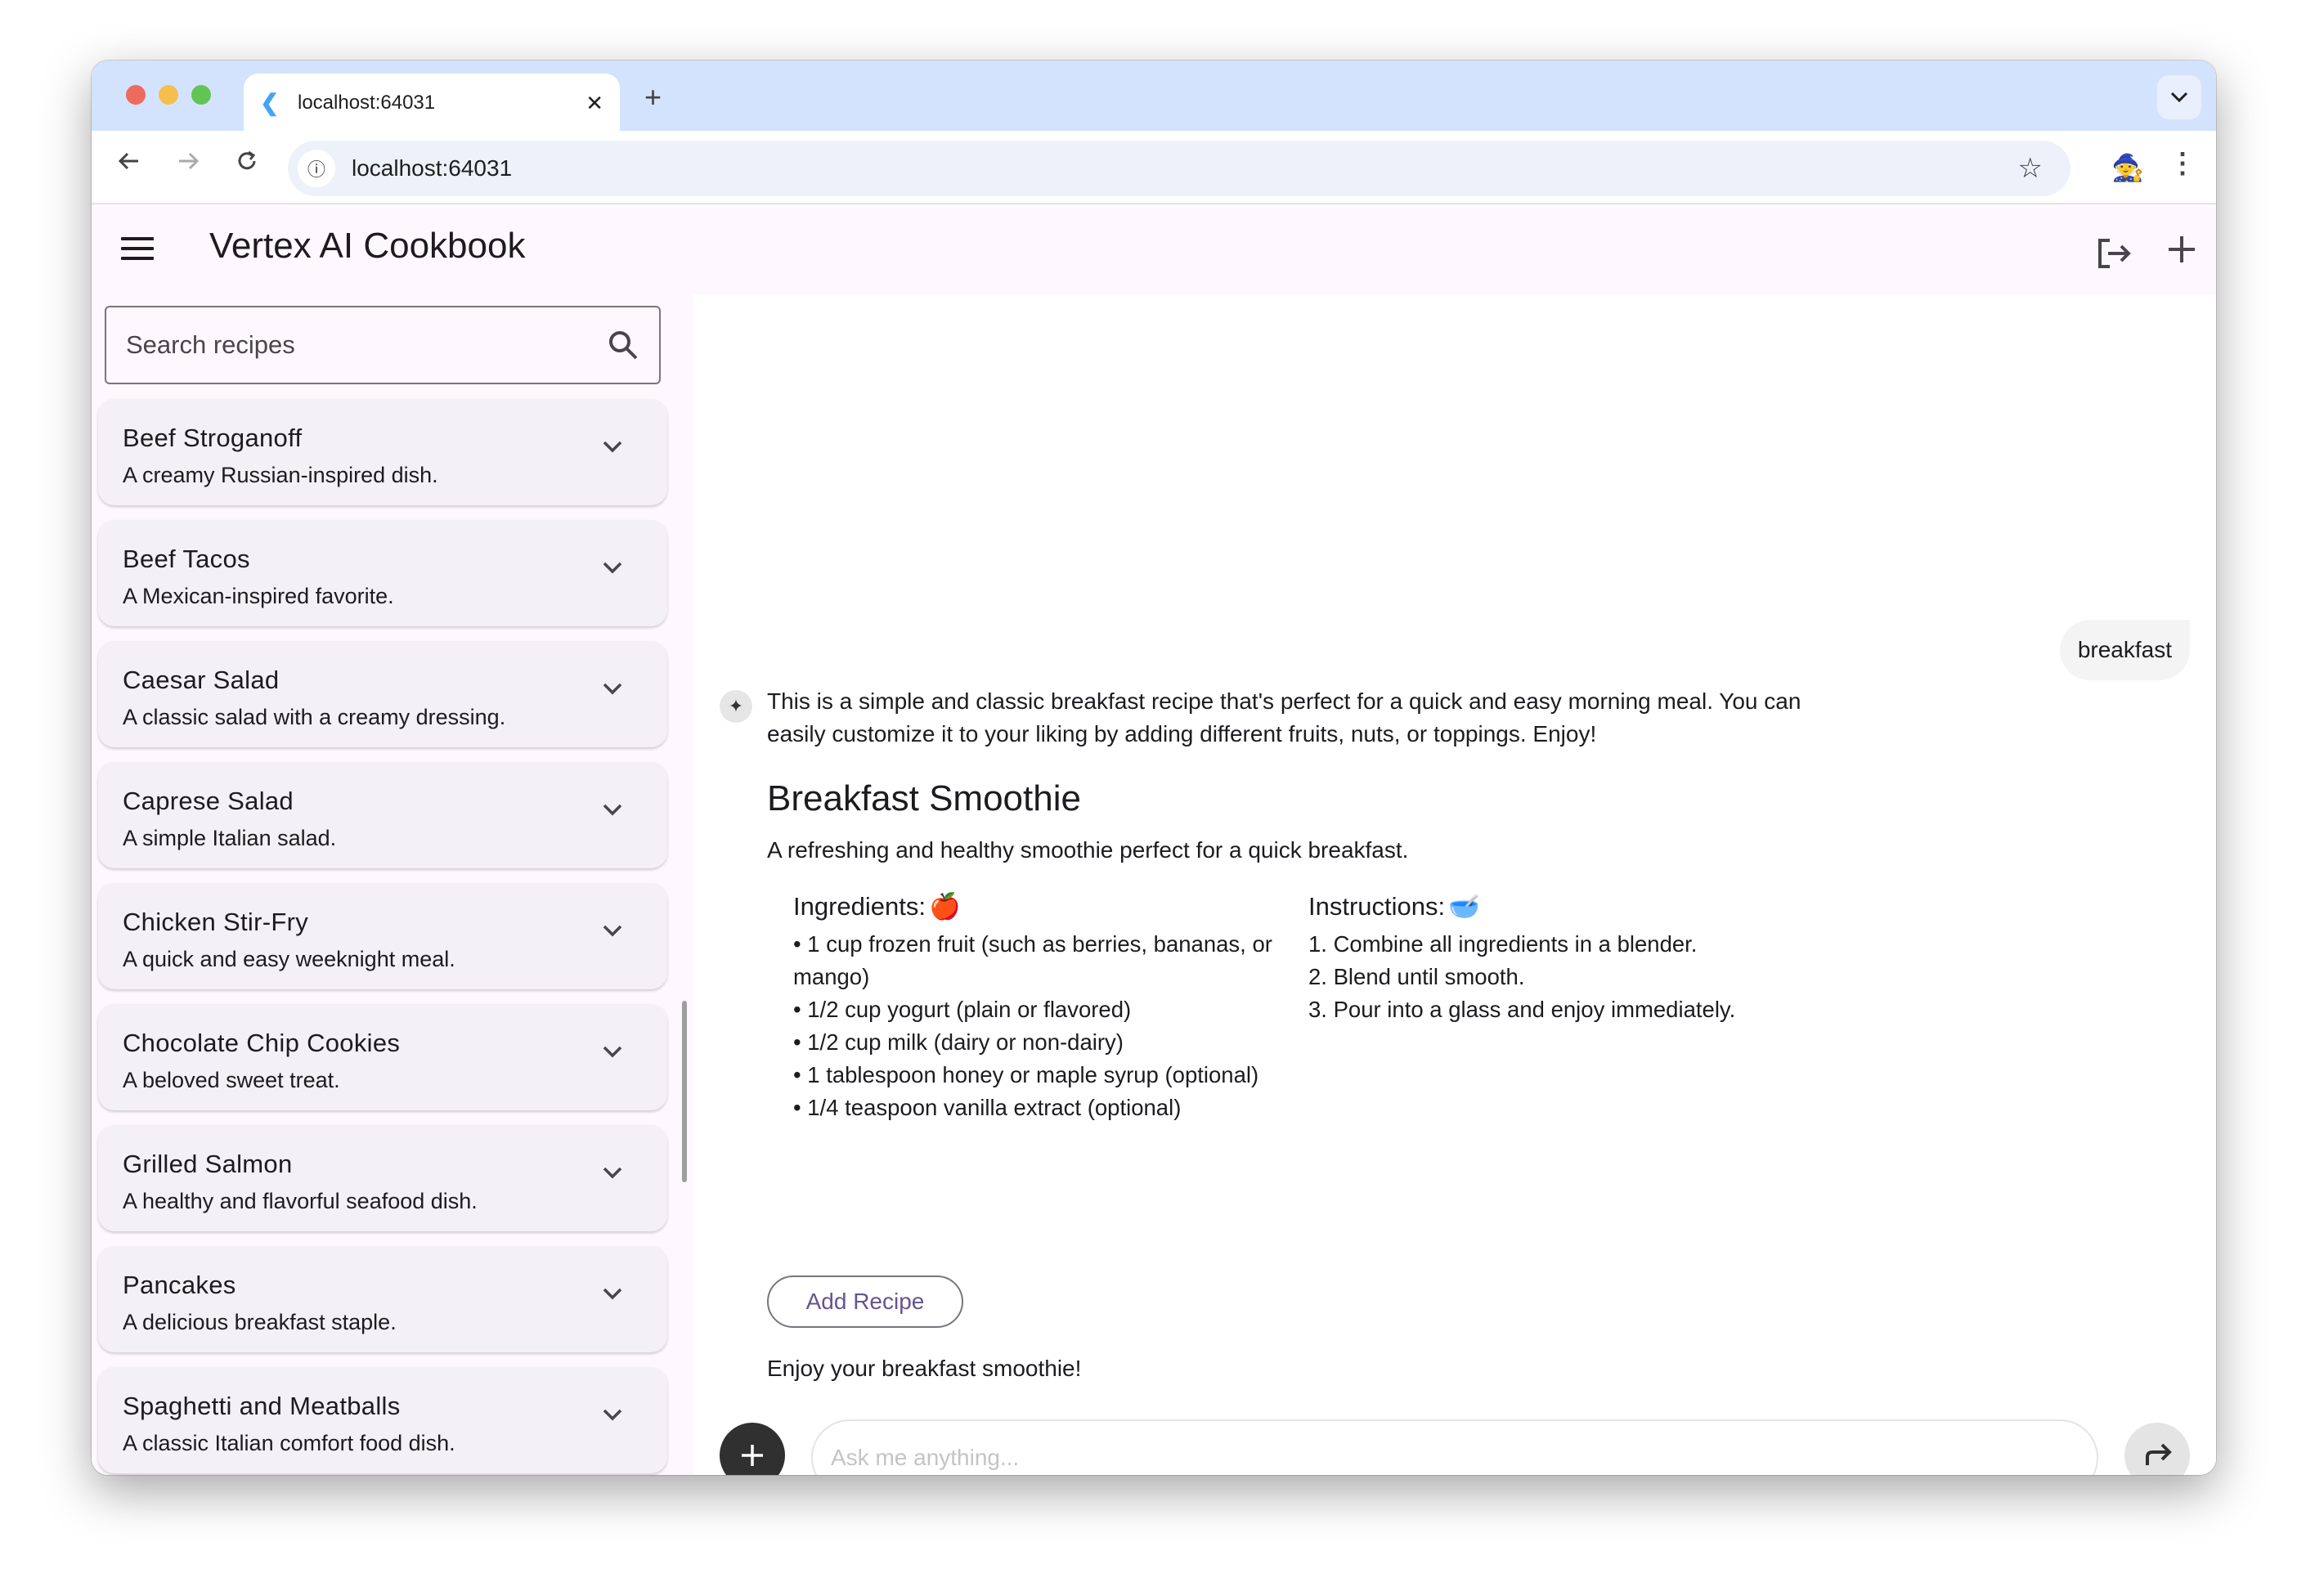 The image size is (2306, 1596). What do you see at coordinates (1417, 976) in the screenshot?
I see `instruction-step: 2. Blend until smooth.` at bounding box center [1417, 976].